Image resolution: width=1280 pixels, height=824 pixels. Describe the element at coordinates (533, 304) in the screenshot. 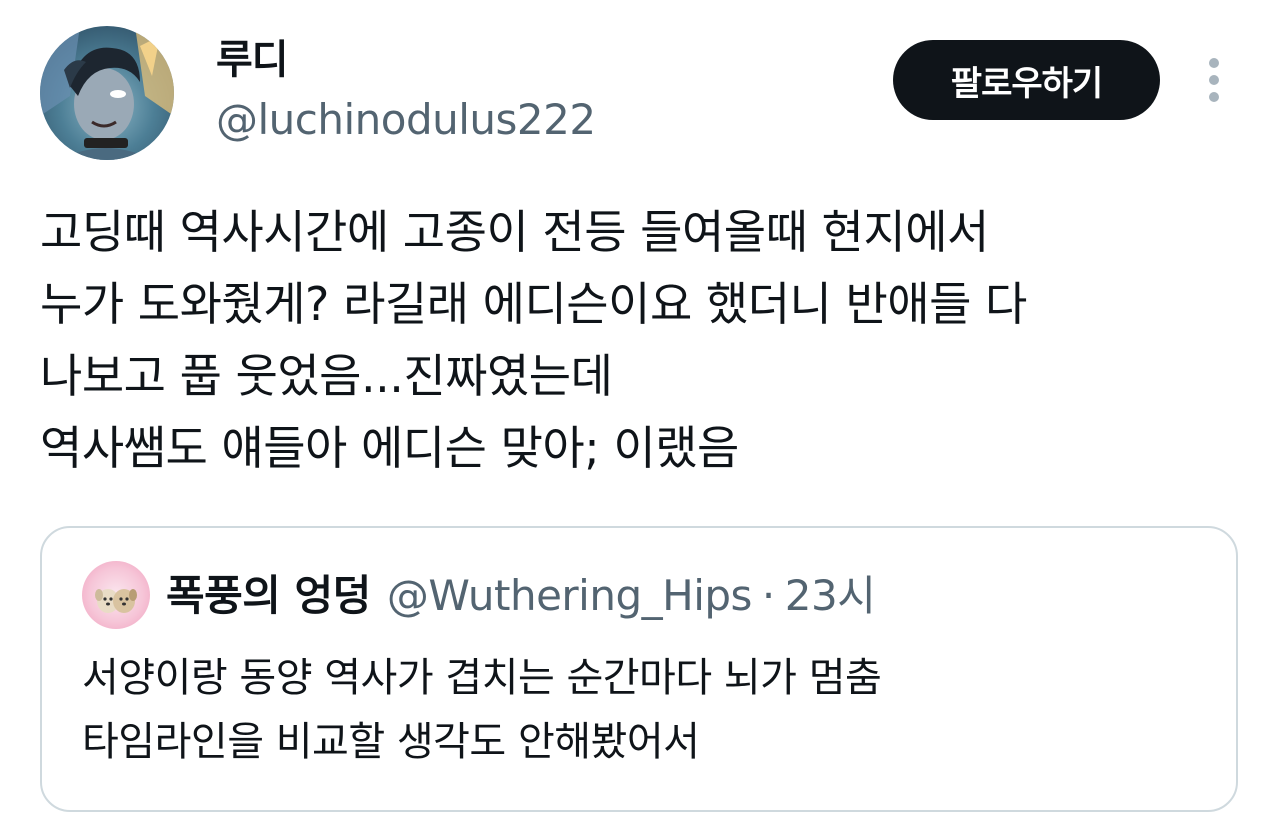

I see `tweet-line: 누가 도와줬게? 라길래 에디슨이요 했더니 반애들 다` at that location.